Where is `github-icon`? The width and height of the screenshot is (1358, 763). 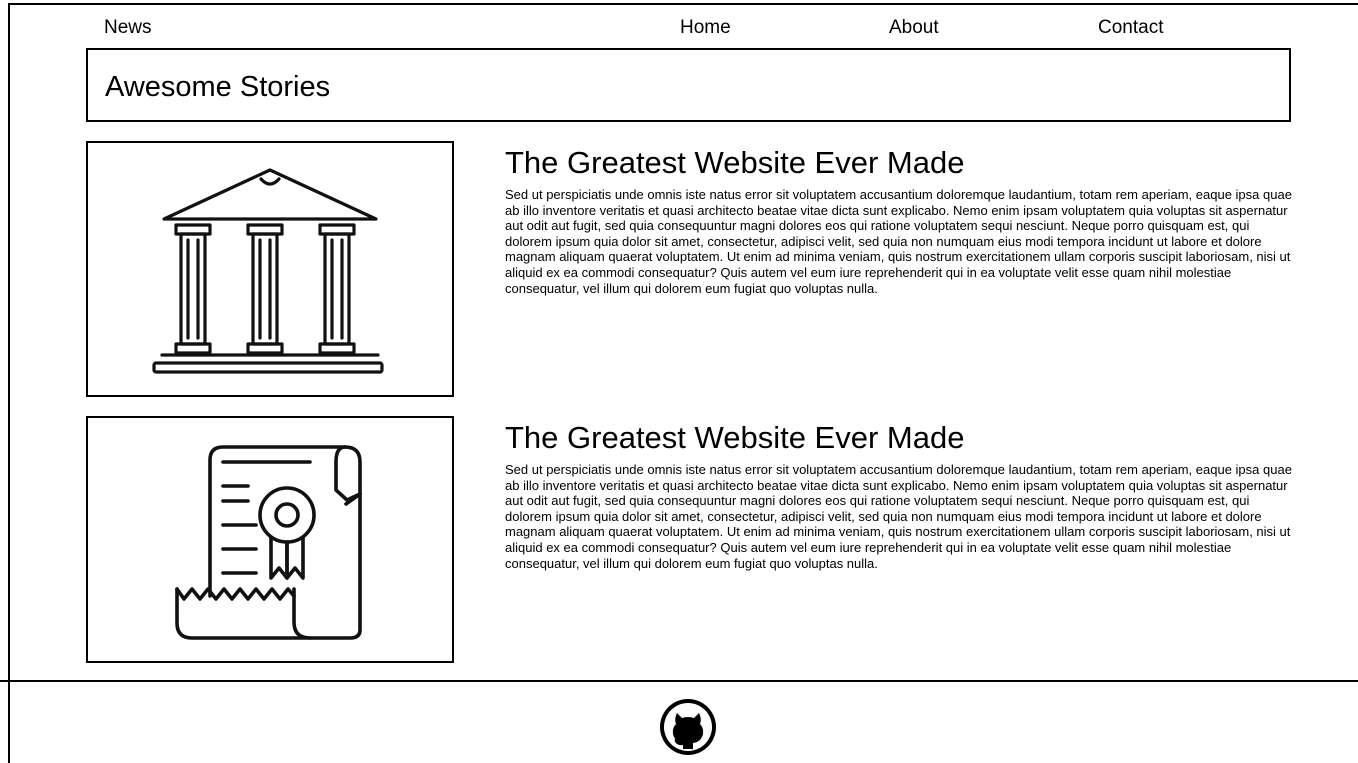
github-icon is located at coordinates (688, 727).